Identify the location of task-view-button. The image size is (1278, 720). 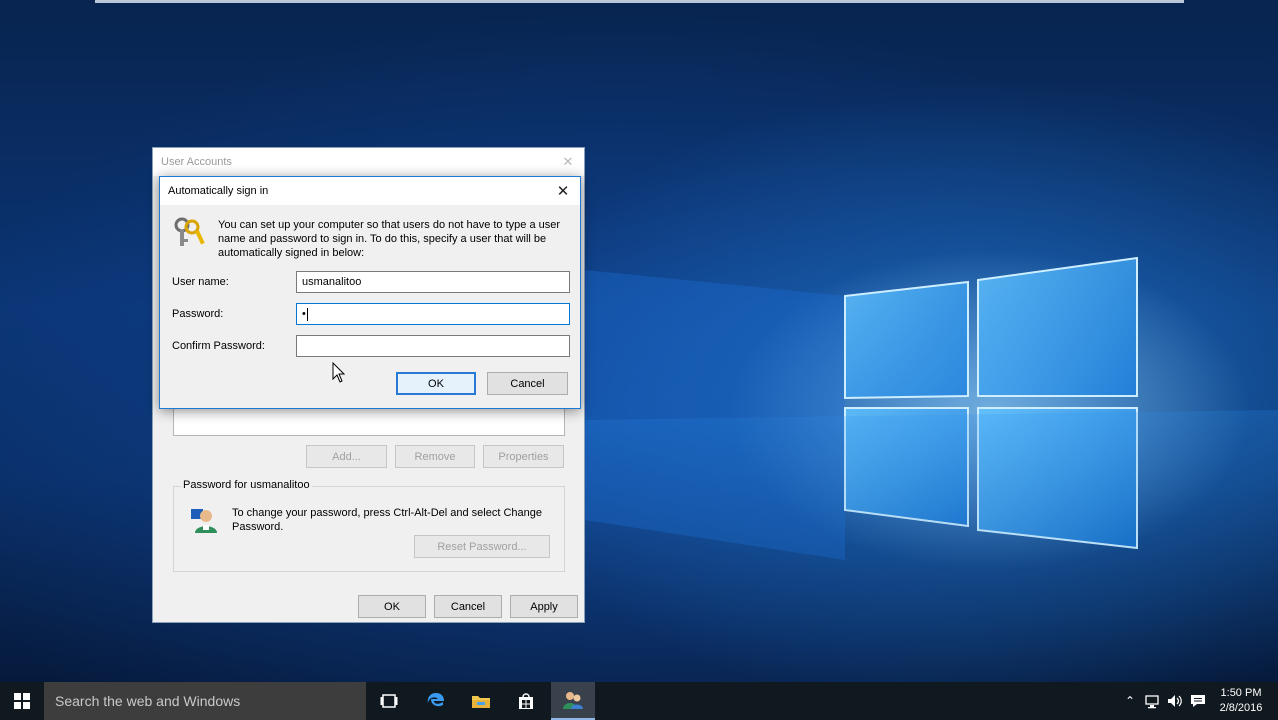
(389, 701).